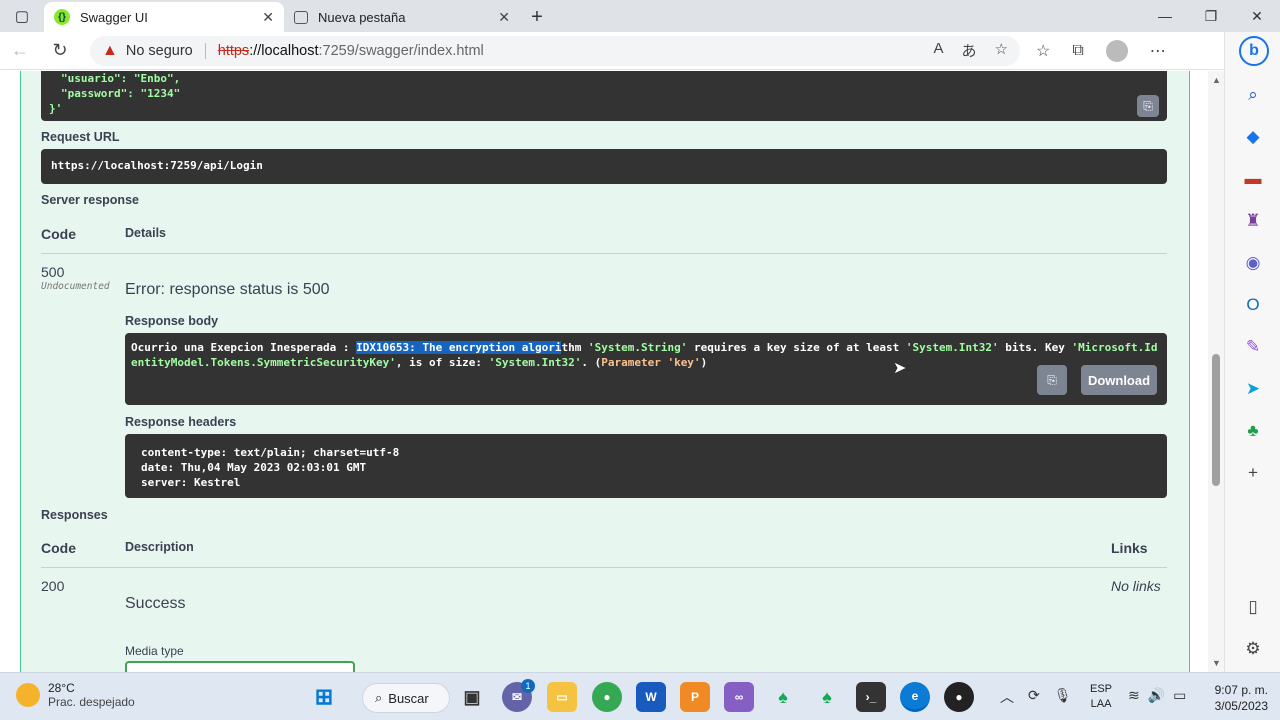 This screenshot has width=1280, height=720. Describe the element at coordinates (266, 362) in the screenshot. I see `body-string: ntityModel.Tokens.SymmetricSecurityKey'` at that location.